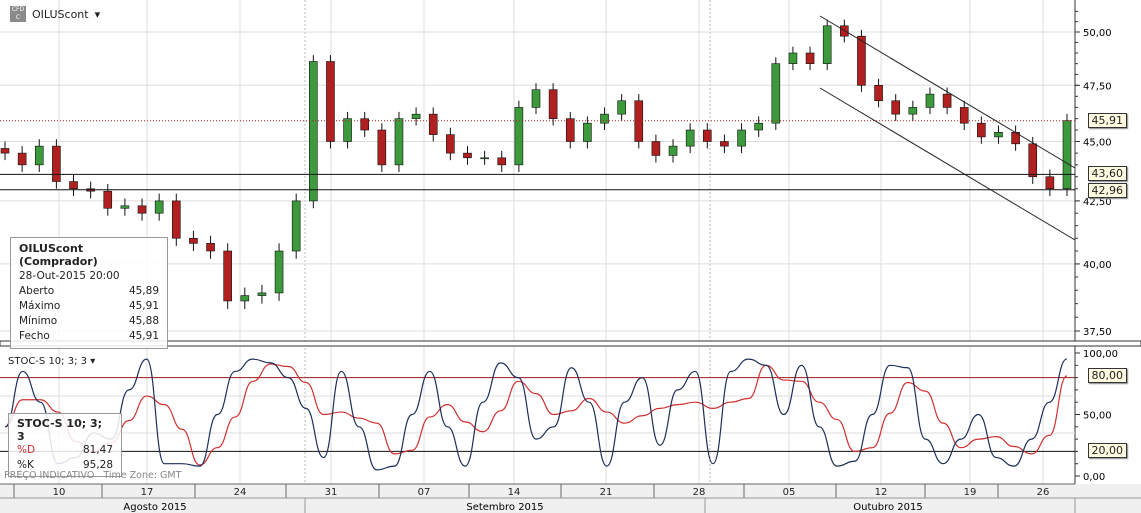  Describe the element at coordinates (1043, 492) in the screenshot. I see `x-tick-label: 26` at that location.